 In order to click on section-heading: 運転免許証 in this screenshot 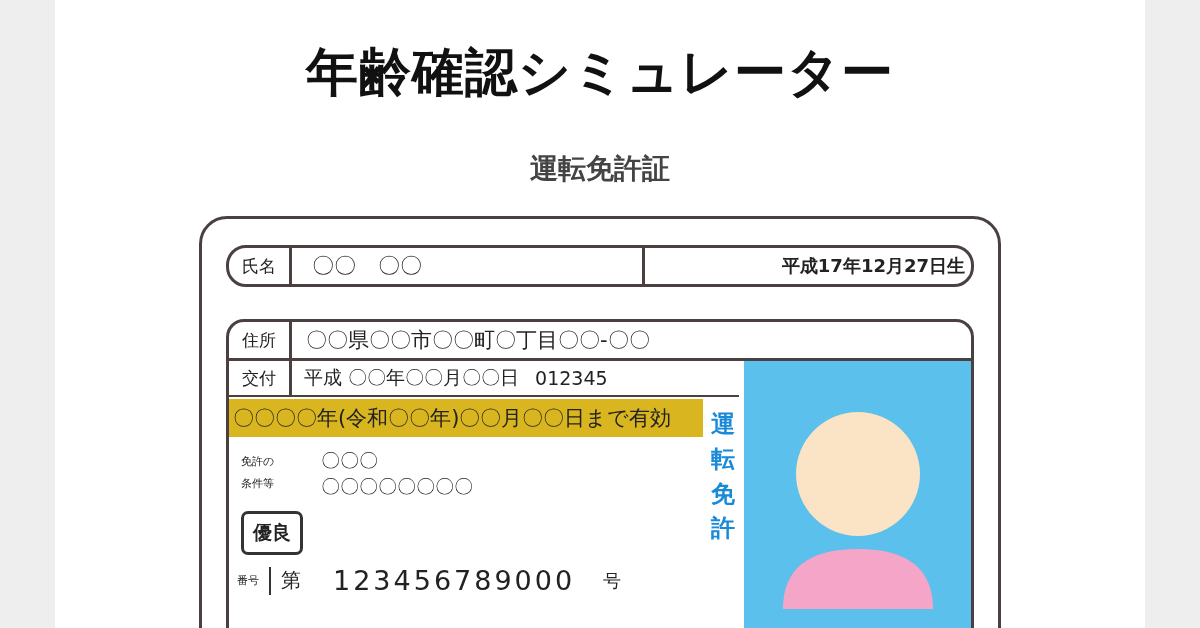, I will do `click(600, 169)`.